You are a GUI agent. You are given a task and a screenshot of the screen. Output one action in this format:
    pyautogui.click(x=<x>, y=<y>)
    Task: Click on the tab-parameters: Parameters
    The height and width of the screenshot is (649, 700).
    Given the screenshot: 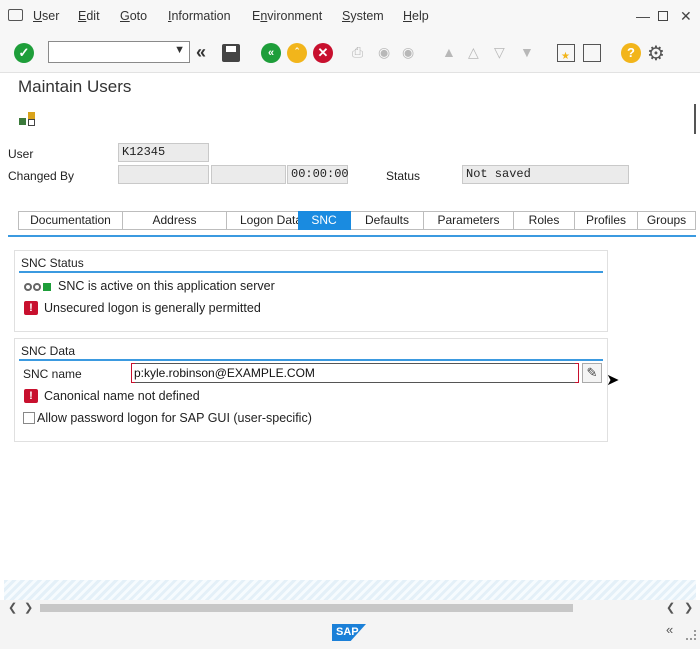 What is the action you would take?
    pyautogui.click(x=469, y=220)
    